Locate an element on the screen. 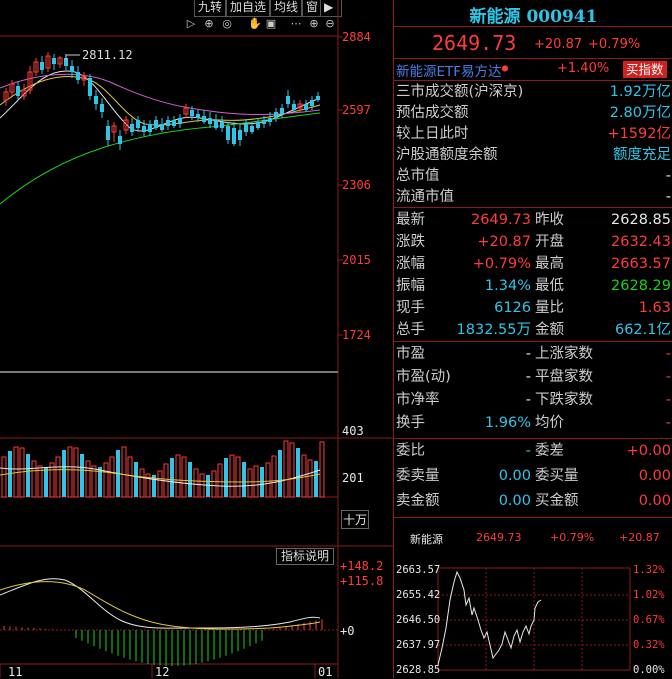 This screenshot has height=679, width=672. pe-row: 市盈 - 上涨家数 - is located at coordinates (533, 354).